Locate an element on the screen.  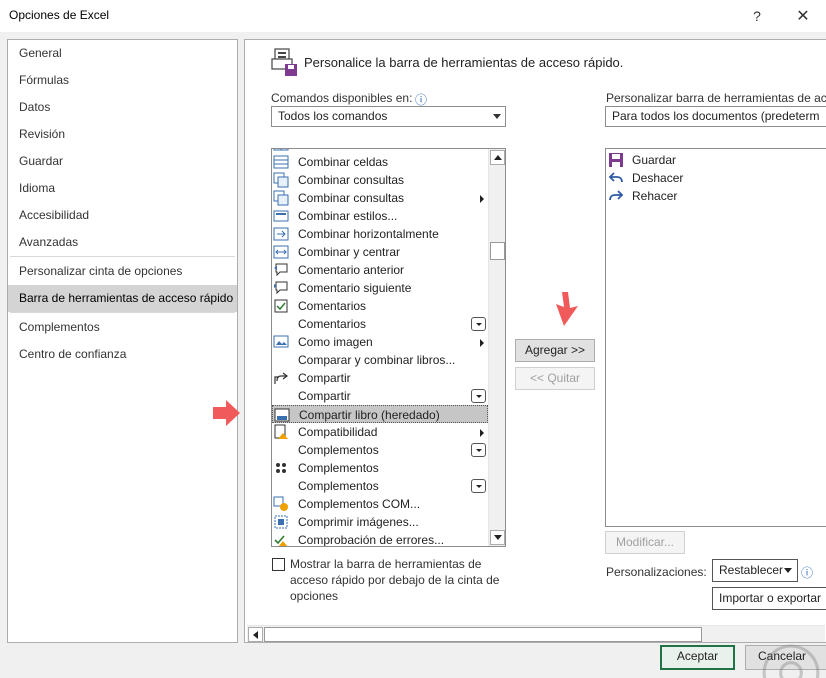
reset-button: Restablecer is located at coordinates (755, 570).